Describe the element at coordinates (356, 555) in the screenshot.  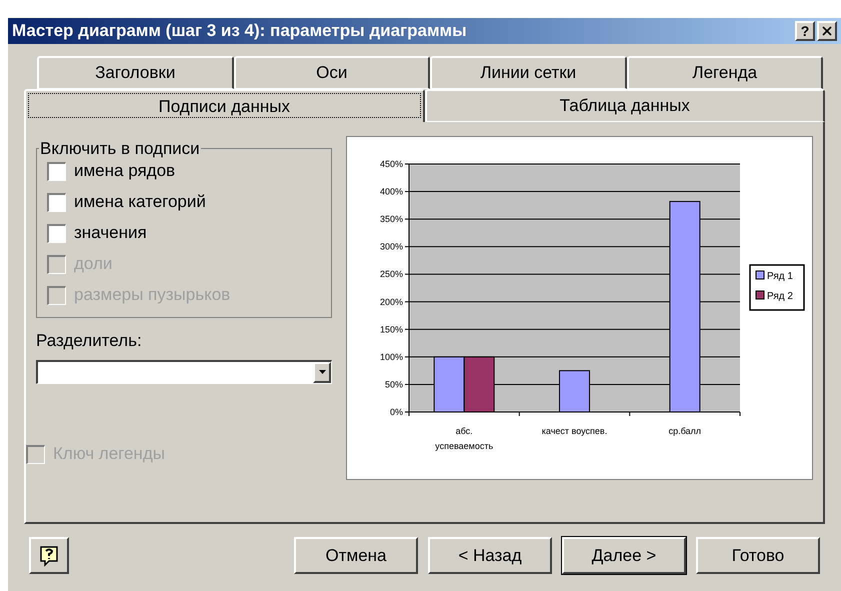
I see `dialog-button: Отмена` at that location.